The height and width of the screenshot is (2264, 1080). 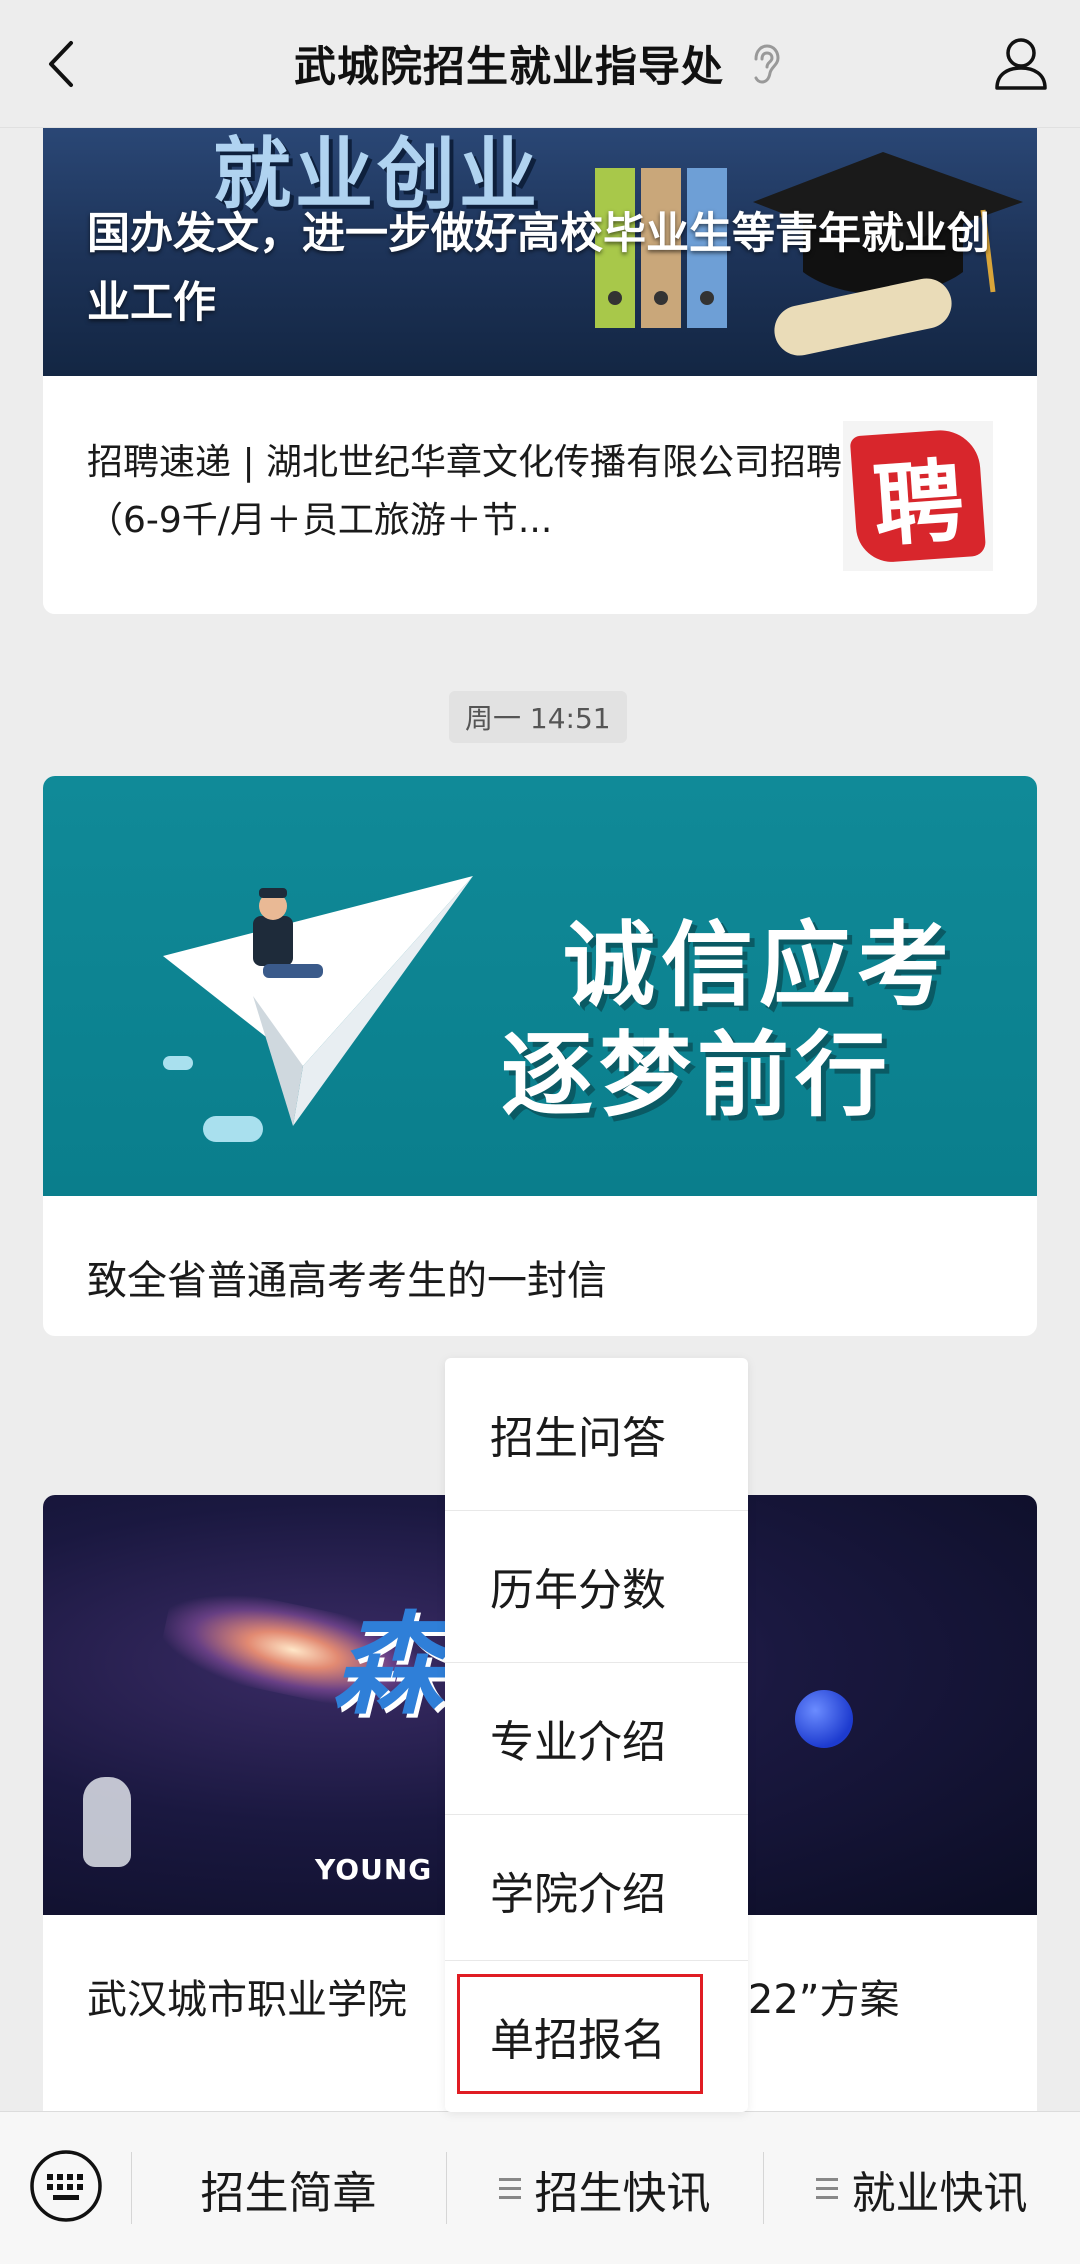 What do you see at coordinates (596, 1890) in the screenshot?
I see `submenu-item-college-intro: 学院介绍` at bounding box center [596, 1890].